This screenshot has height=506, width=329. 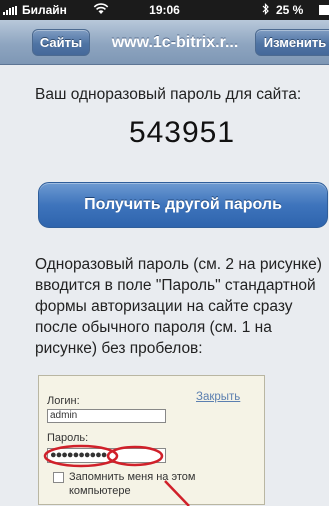 What do you see at coordinates (61, 42) in the screenshot?
I see `sites-button: Сайты` at bounding box center [61, 42].